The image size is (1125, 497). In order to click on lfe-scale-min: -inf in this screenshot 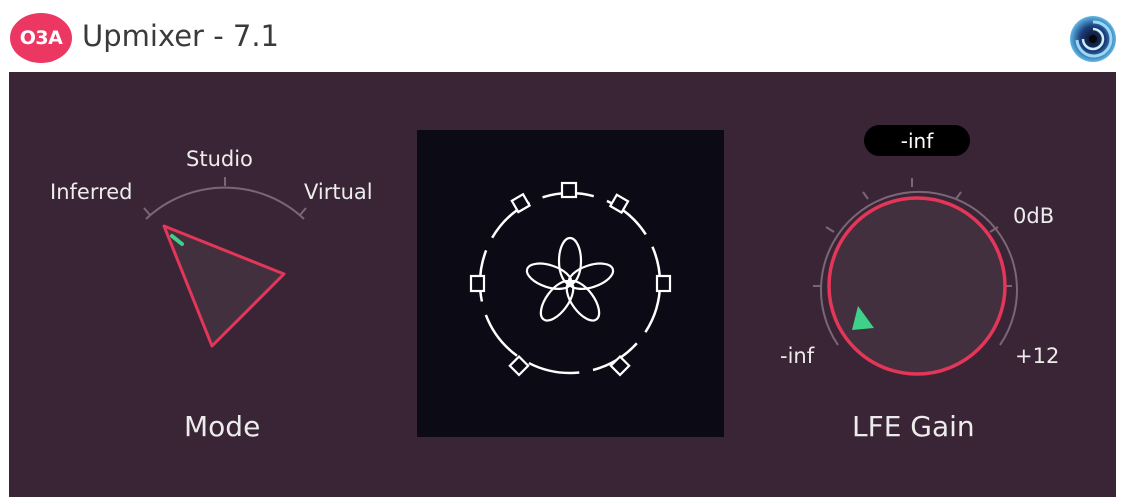, I will do `click(797, 356)`.